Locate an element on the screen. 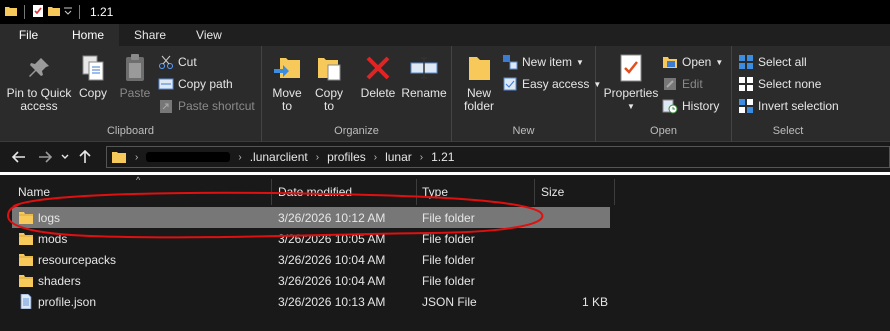 This screenshot has width=890, height=331. column-header-size: Size is located at coordinates (552, 192).